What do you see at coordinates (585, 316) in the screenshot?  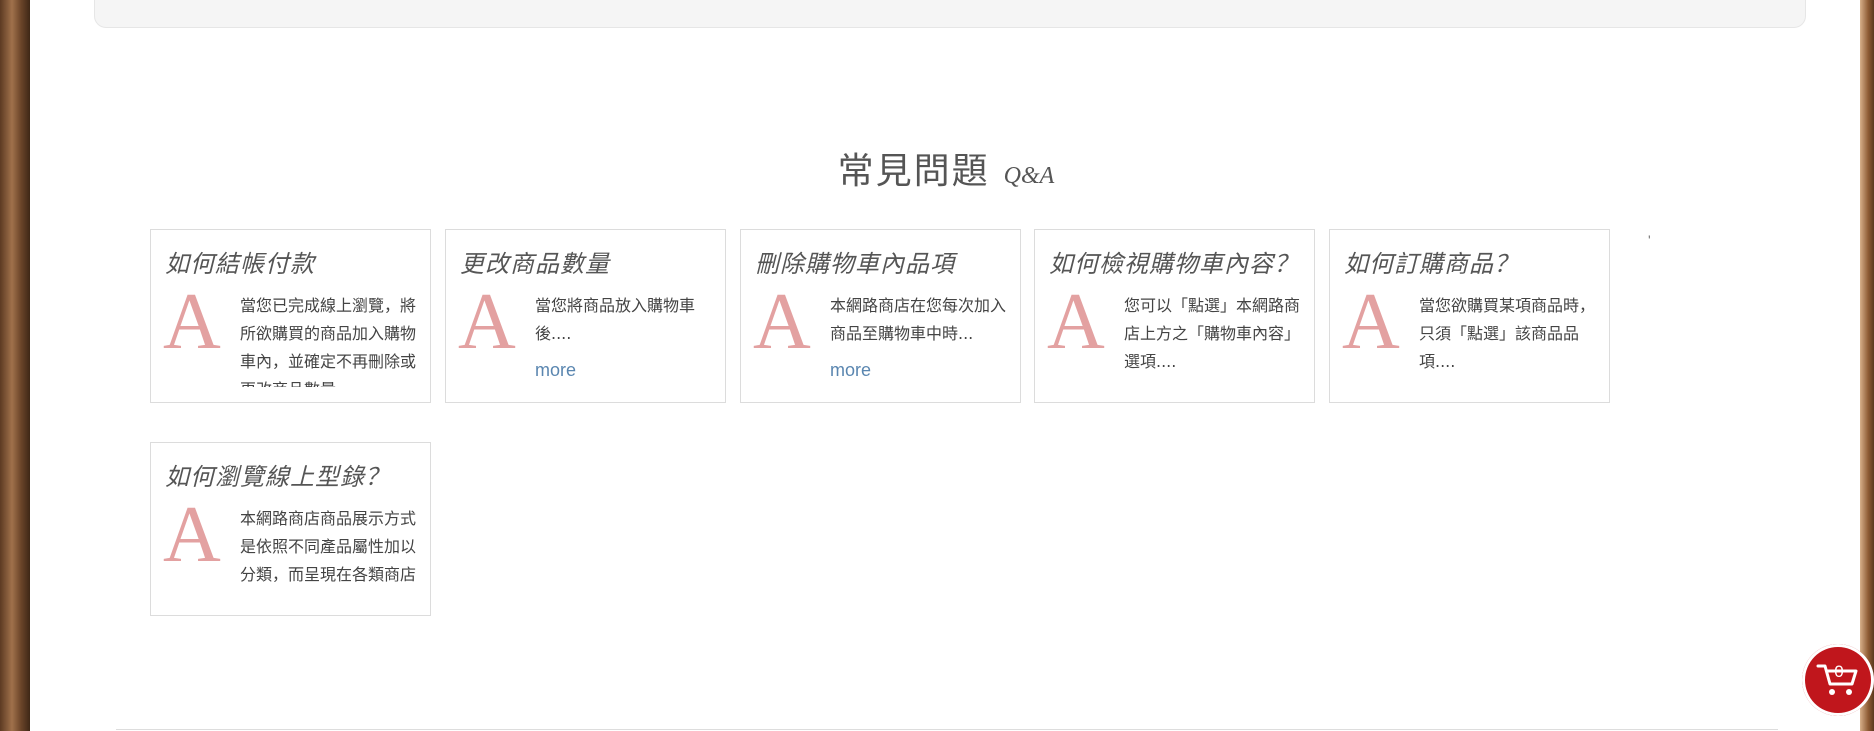 I see `faq-card: 更改商品數量 A 當您將商品放入購物車後.... more` at bounding box center [585, 316].